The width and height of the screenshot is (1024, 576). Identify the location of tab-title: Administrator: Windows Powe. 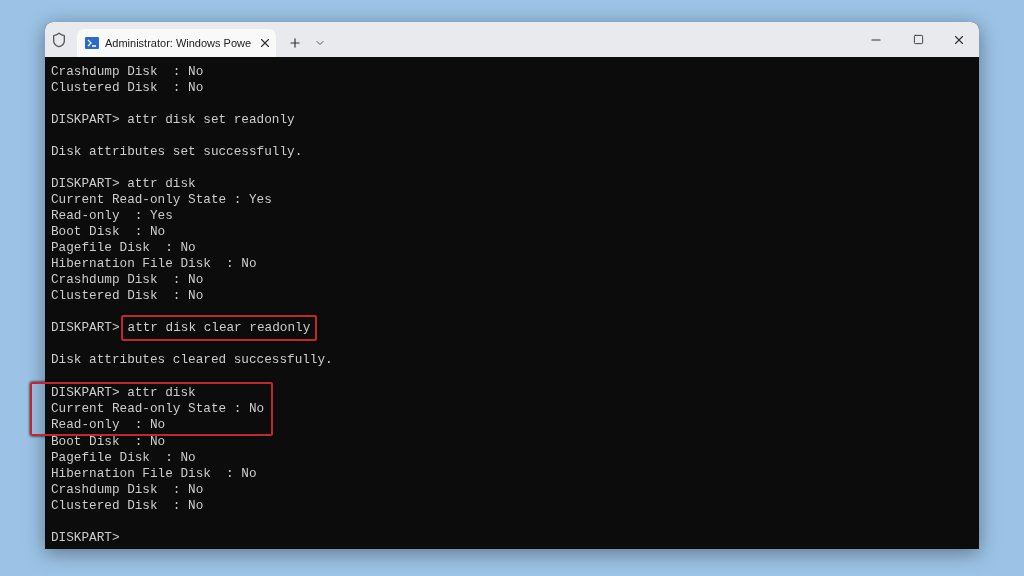
(178, 43).